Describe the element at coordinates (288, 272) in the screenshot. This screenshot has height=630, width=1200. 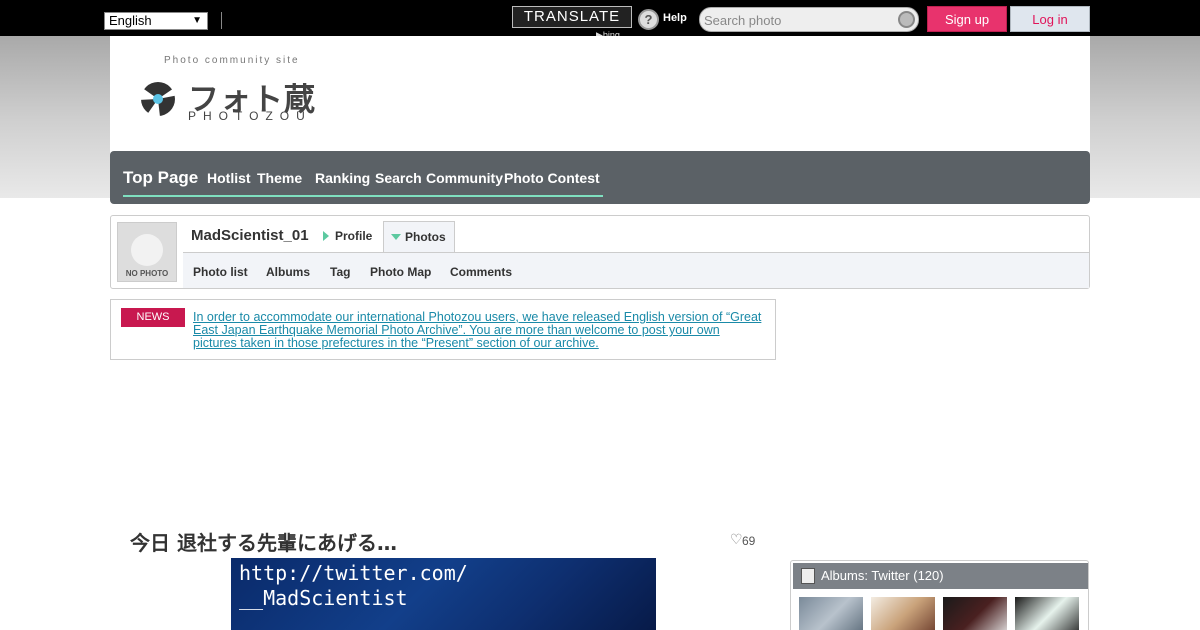
I see `subnav-albums: Albums` at that location.